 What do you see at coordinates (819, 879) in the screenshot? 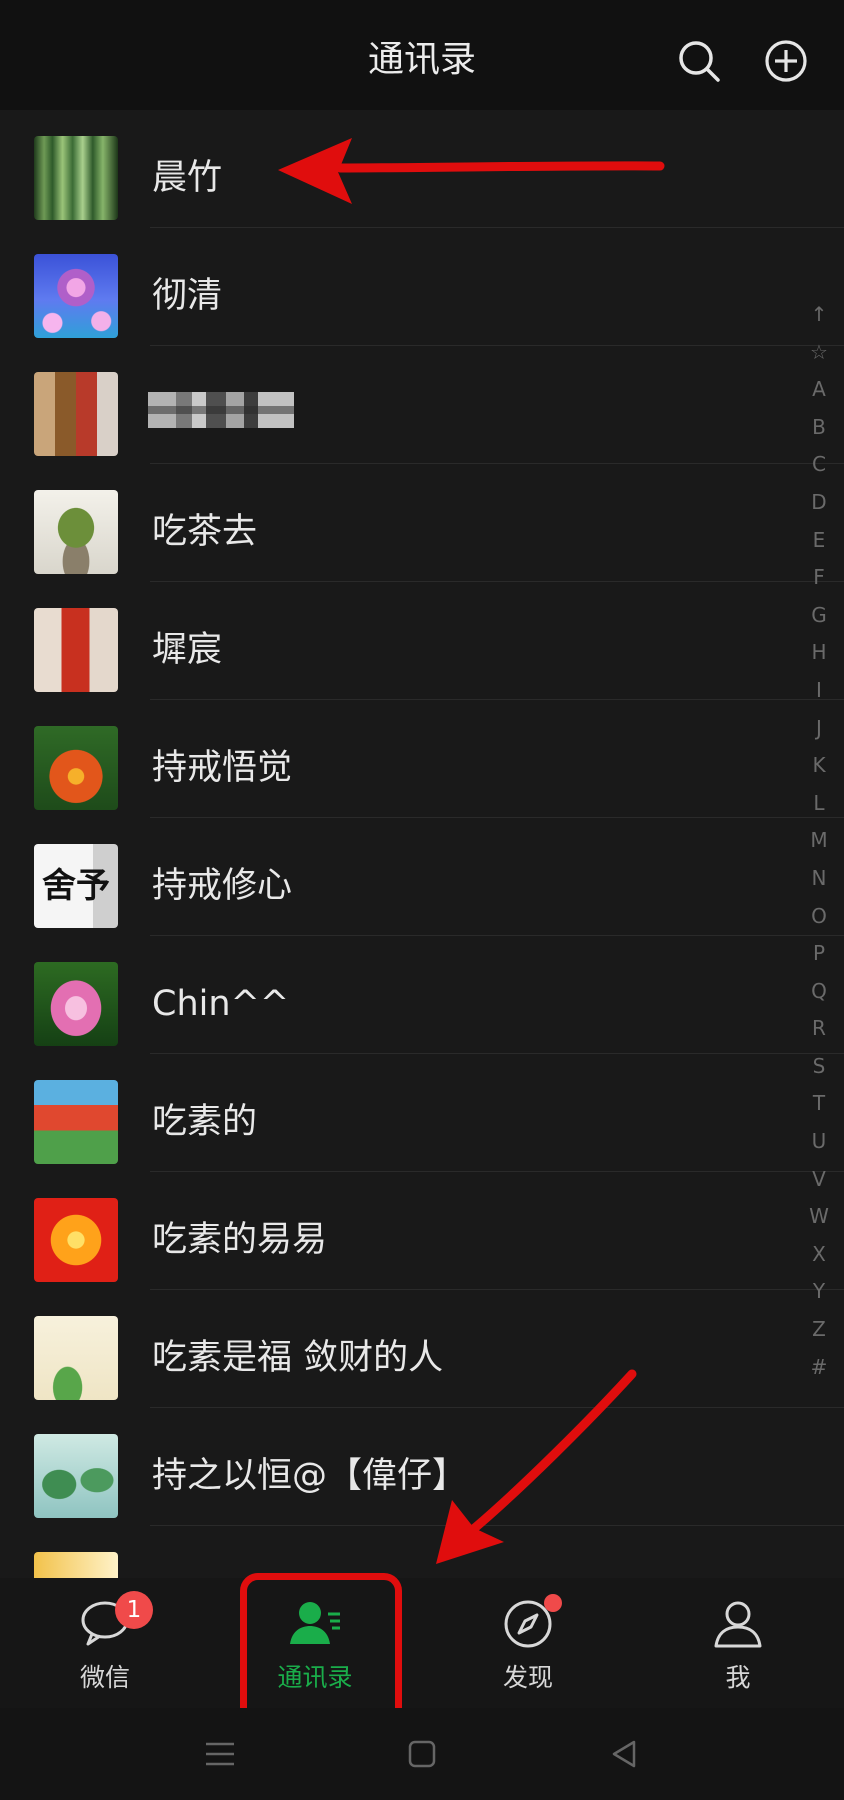
I see `index-letter: N` at bounding box center [819, 879].